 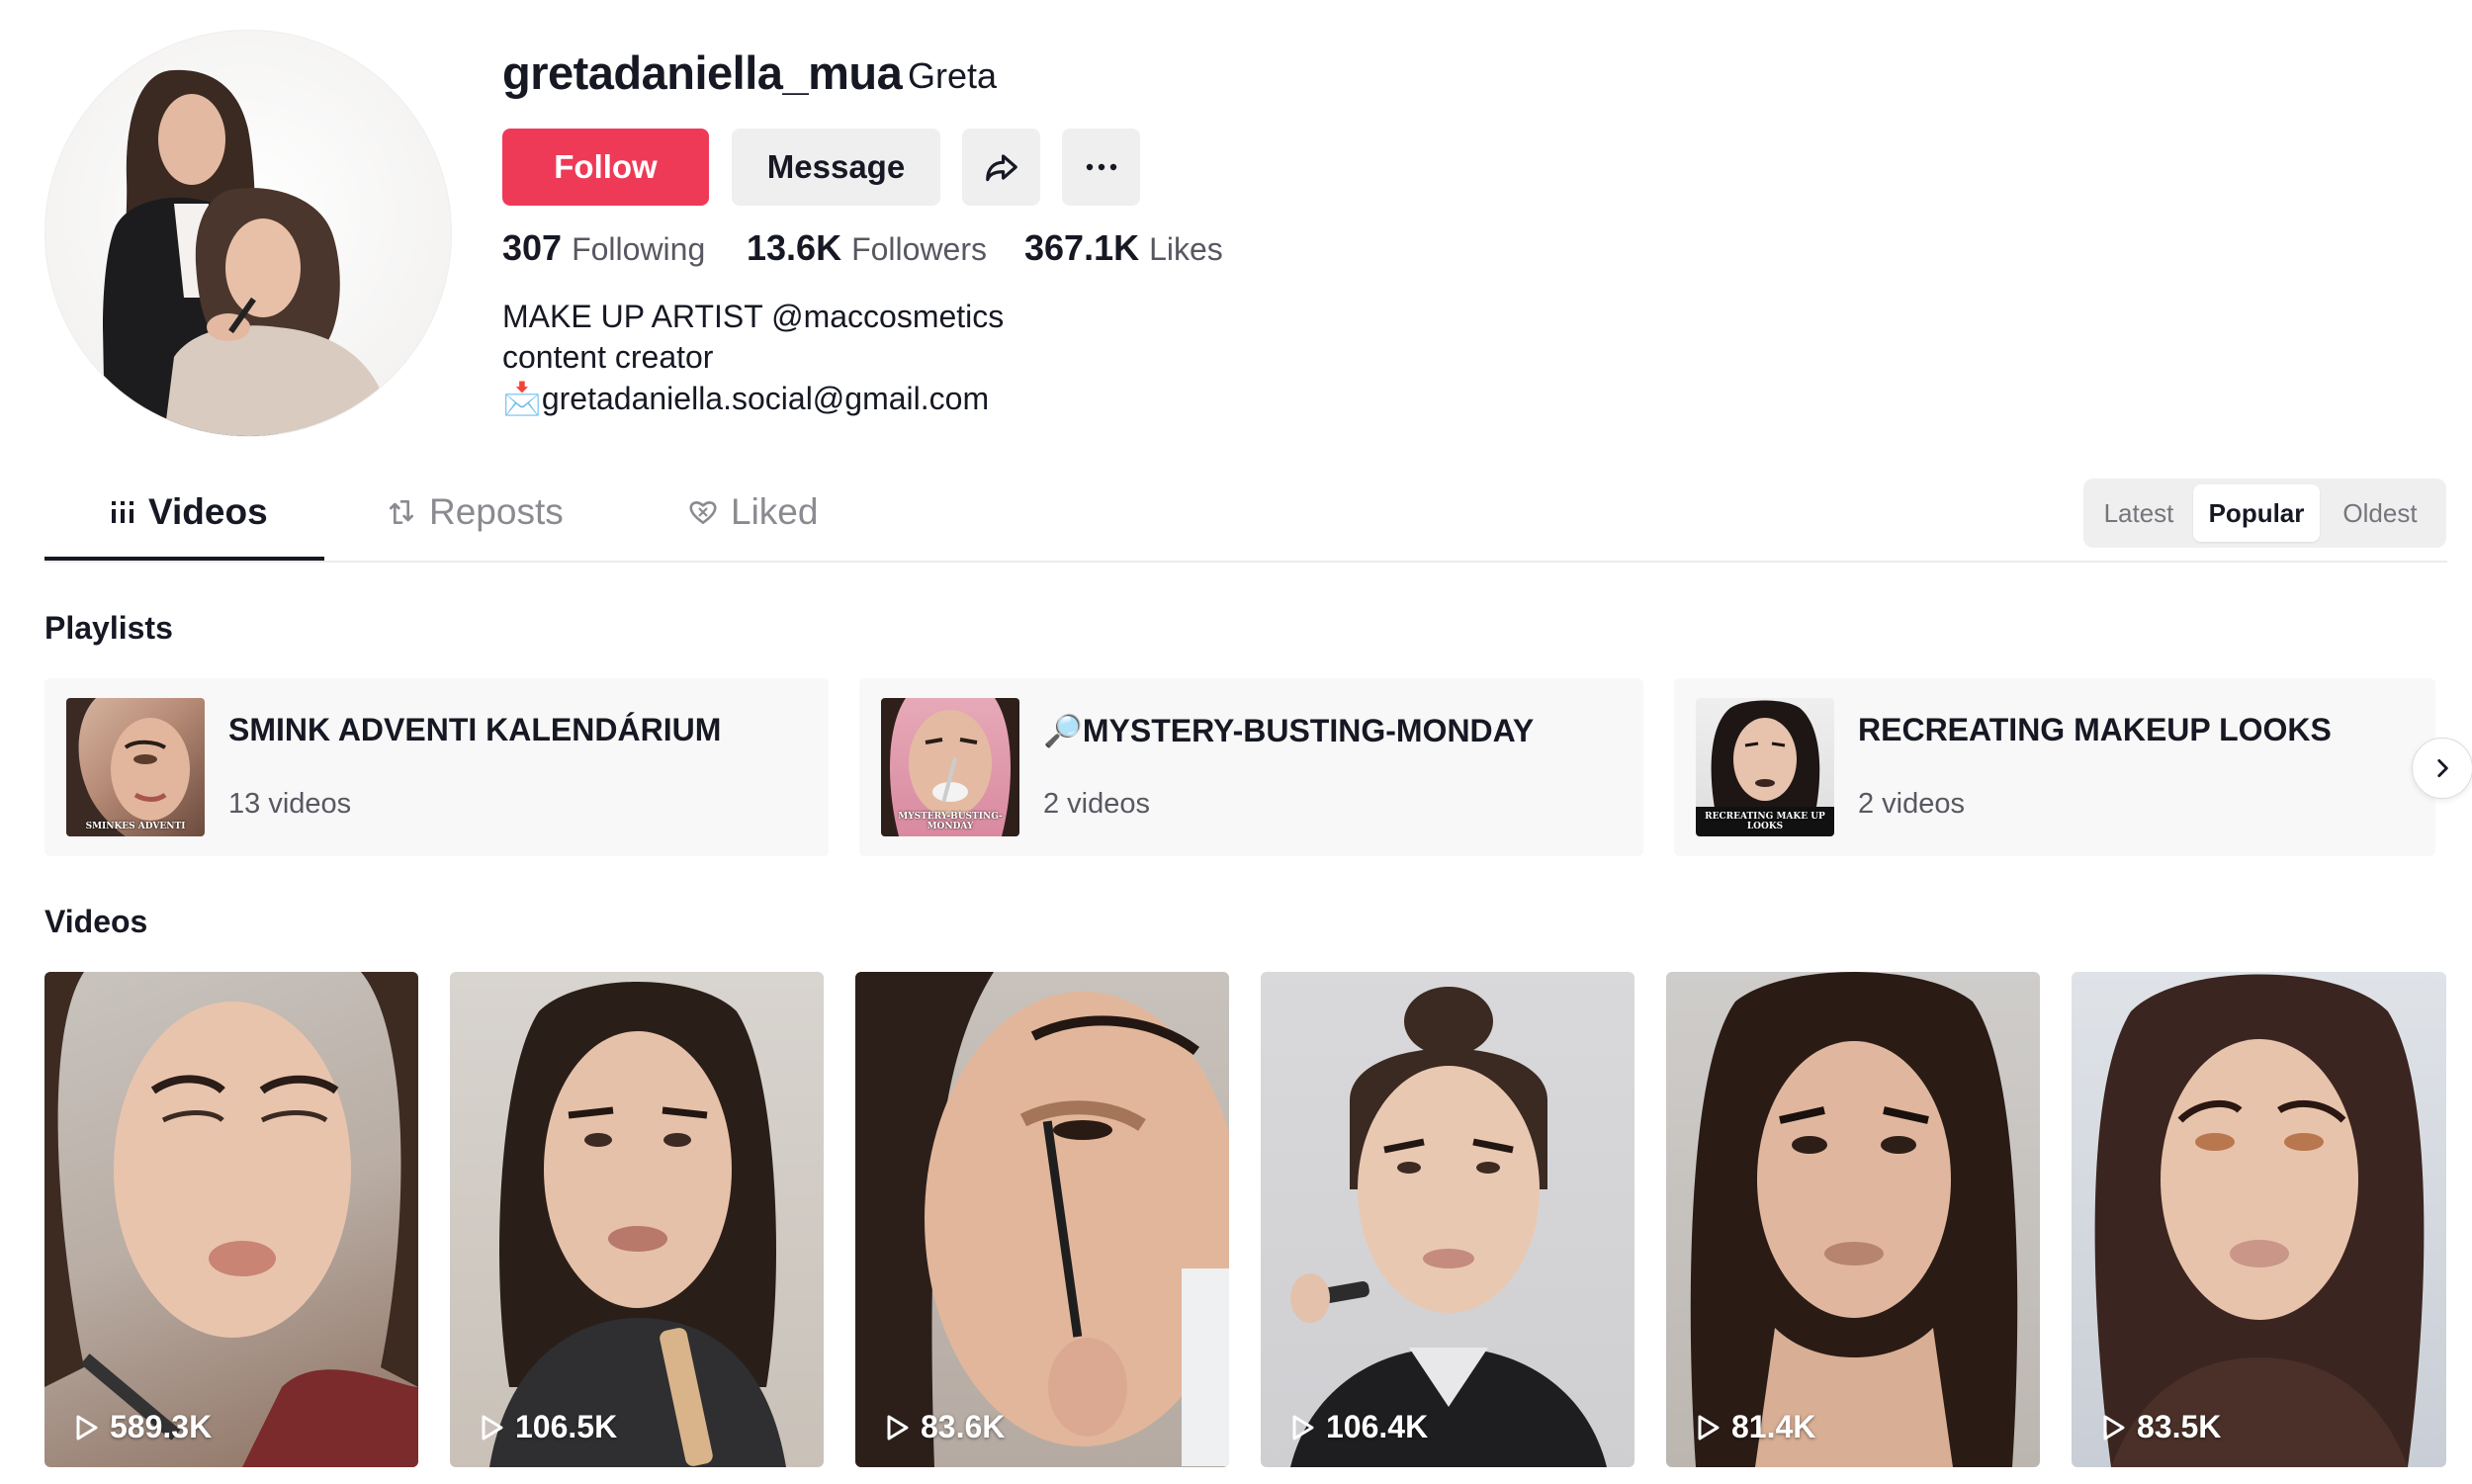 I want to click on repost-icon, so click(x=401, y=512).